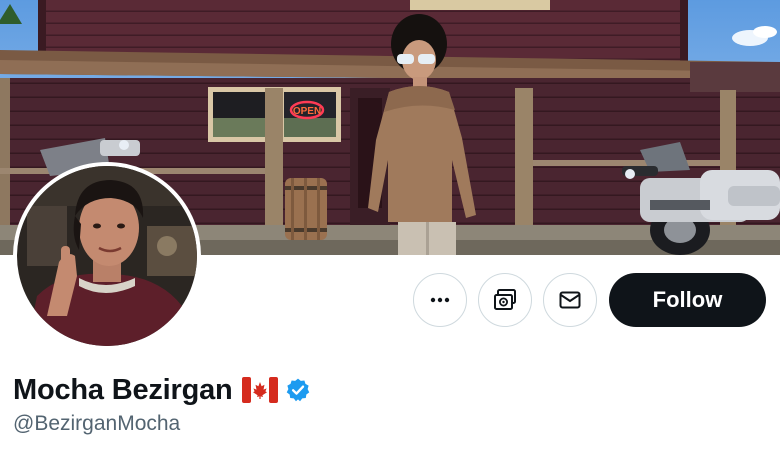  What do you see at coordinates (298, 390) in the screenshot?
I see `verified-badge-icon` at bounding box center [298, 390].